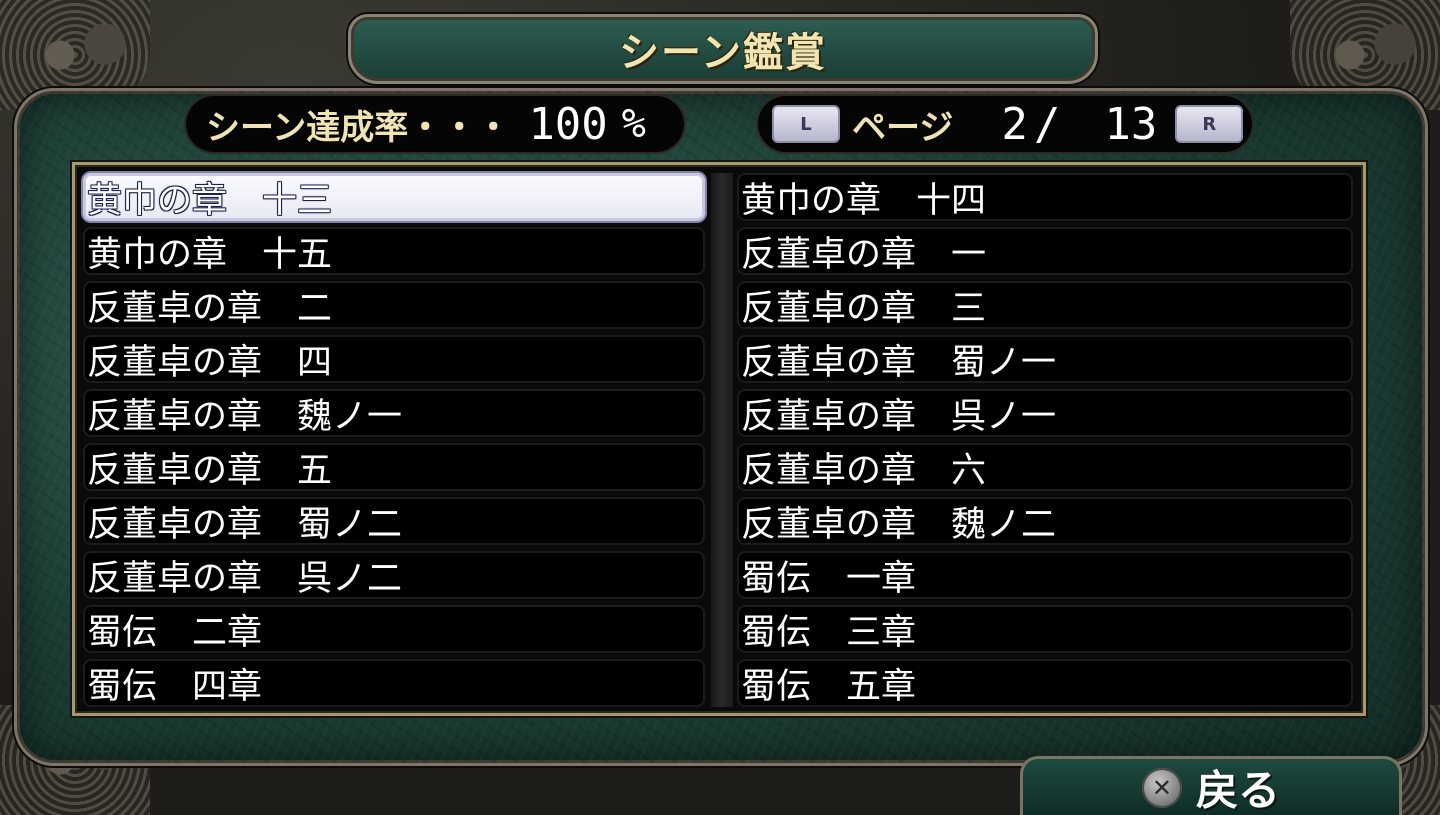 The width and height of the screenshot is (1440, 815). Describe the element at coordinates (722, 440) in the screenshot. I see `column-divider` at that location.